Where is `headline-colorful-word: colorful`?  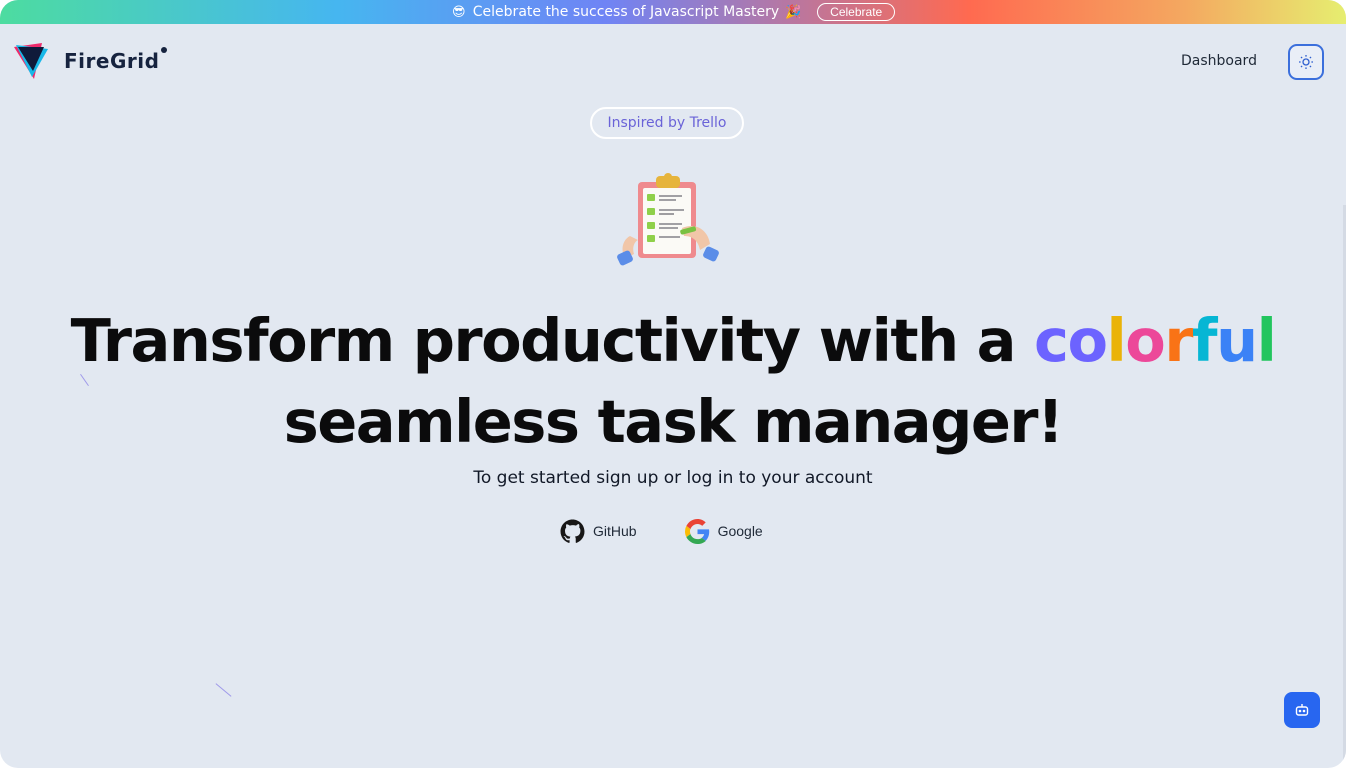
headline-colorful-word: colorful is located at coordinates (1155, 340).